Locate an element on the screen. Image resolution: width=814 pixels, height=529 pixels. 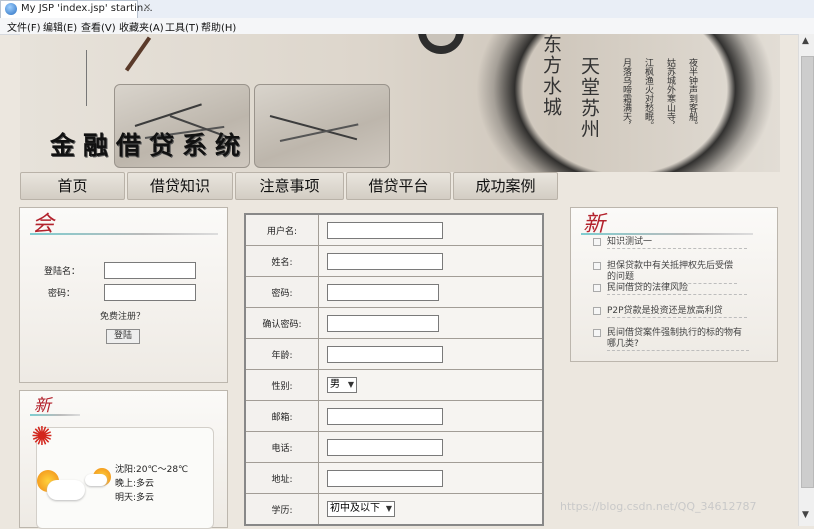
poem-line-3: 姑苏城外寒山寺， is located at coordinates (670, 94).